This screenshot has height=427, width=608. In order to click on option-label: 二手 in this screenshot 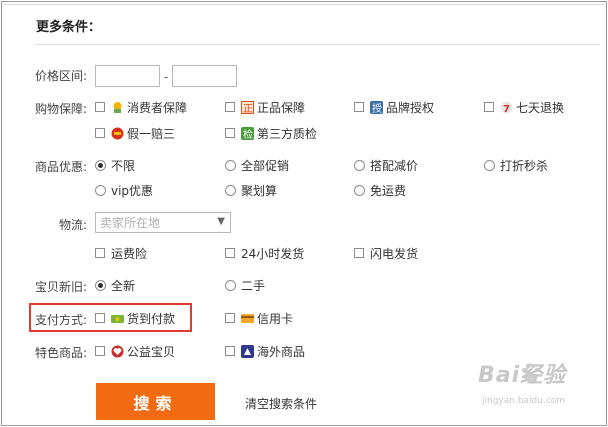, I will do `click(253, 285)`.